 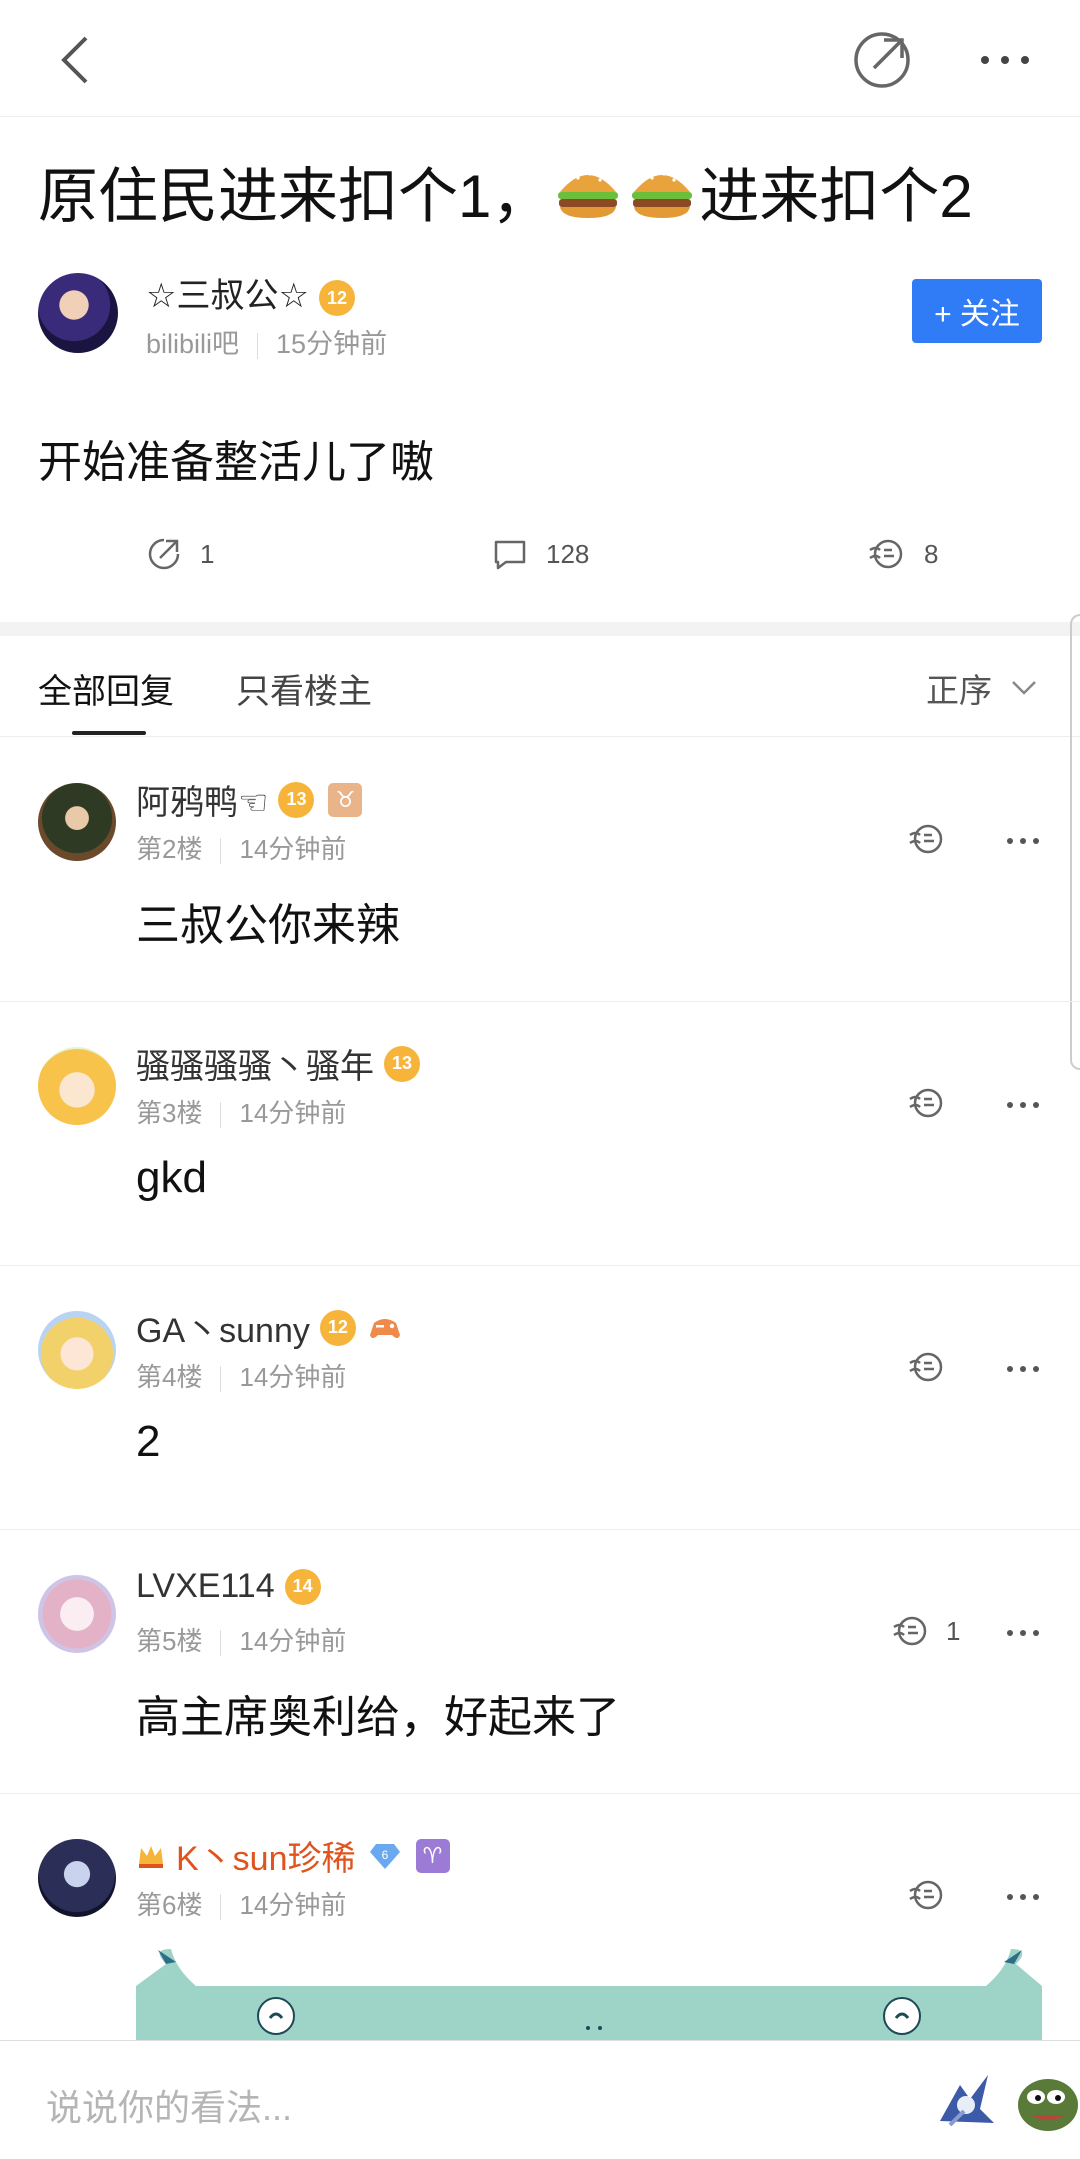 I want to click on top-bar, so click(x=540, y=58).